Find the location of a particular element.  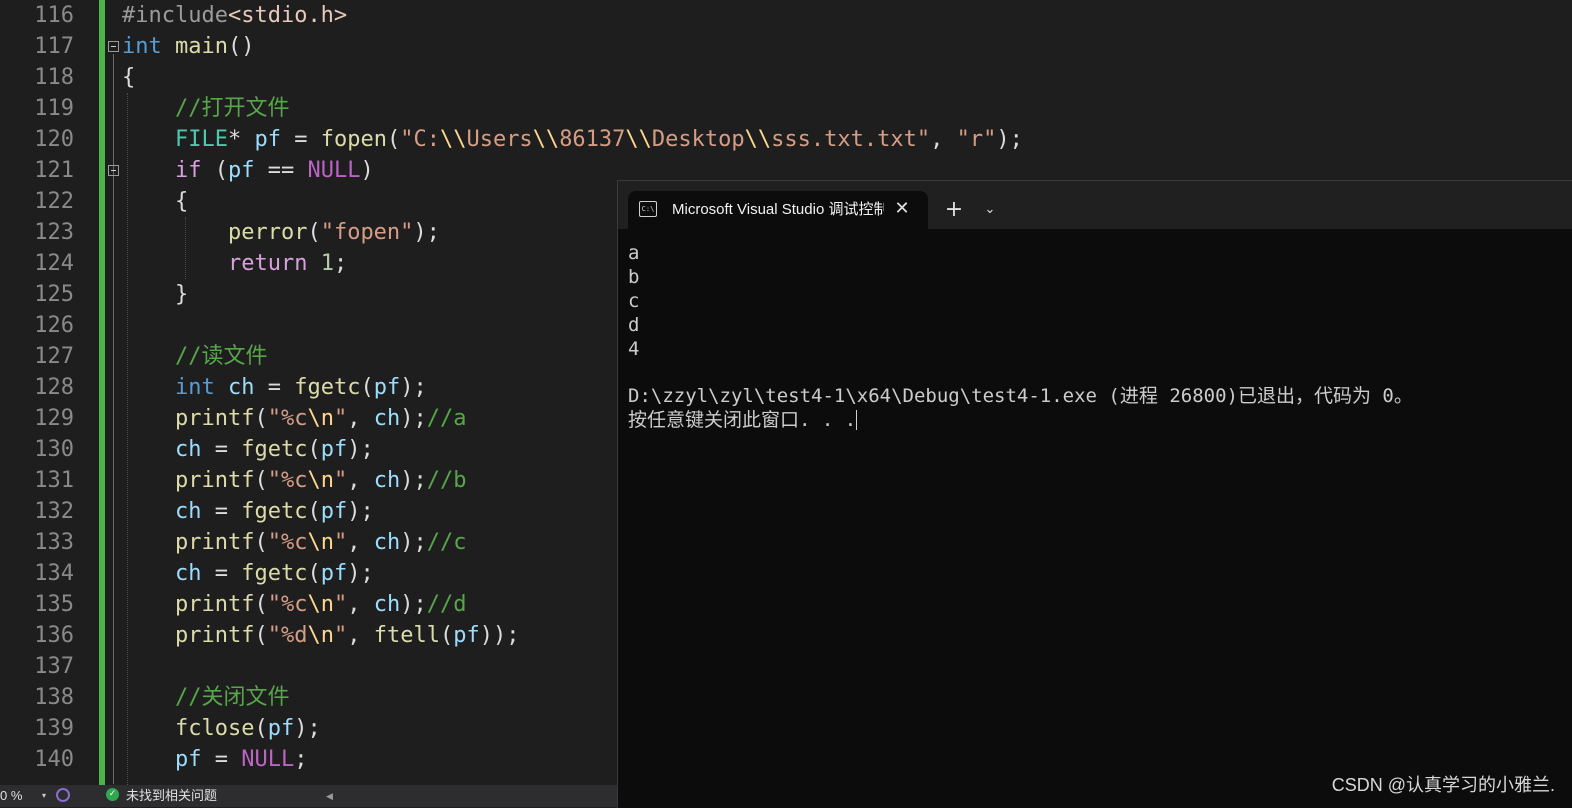

code-token: //打开文件 is located at coordinates (232, 108).